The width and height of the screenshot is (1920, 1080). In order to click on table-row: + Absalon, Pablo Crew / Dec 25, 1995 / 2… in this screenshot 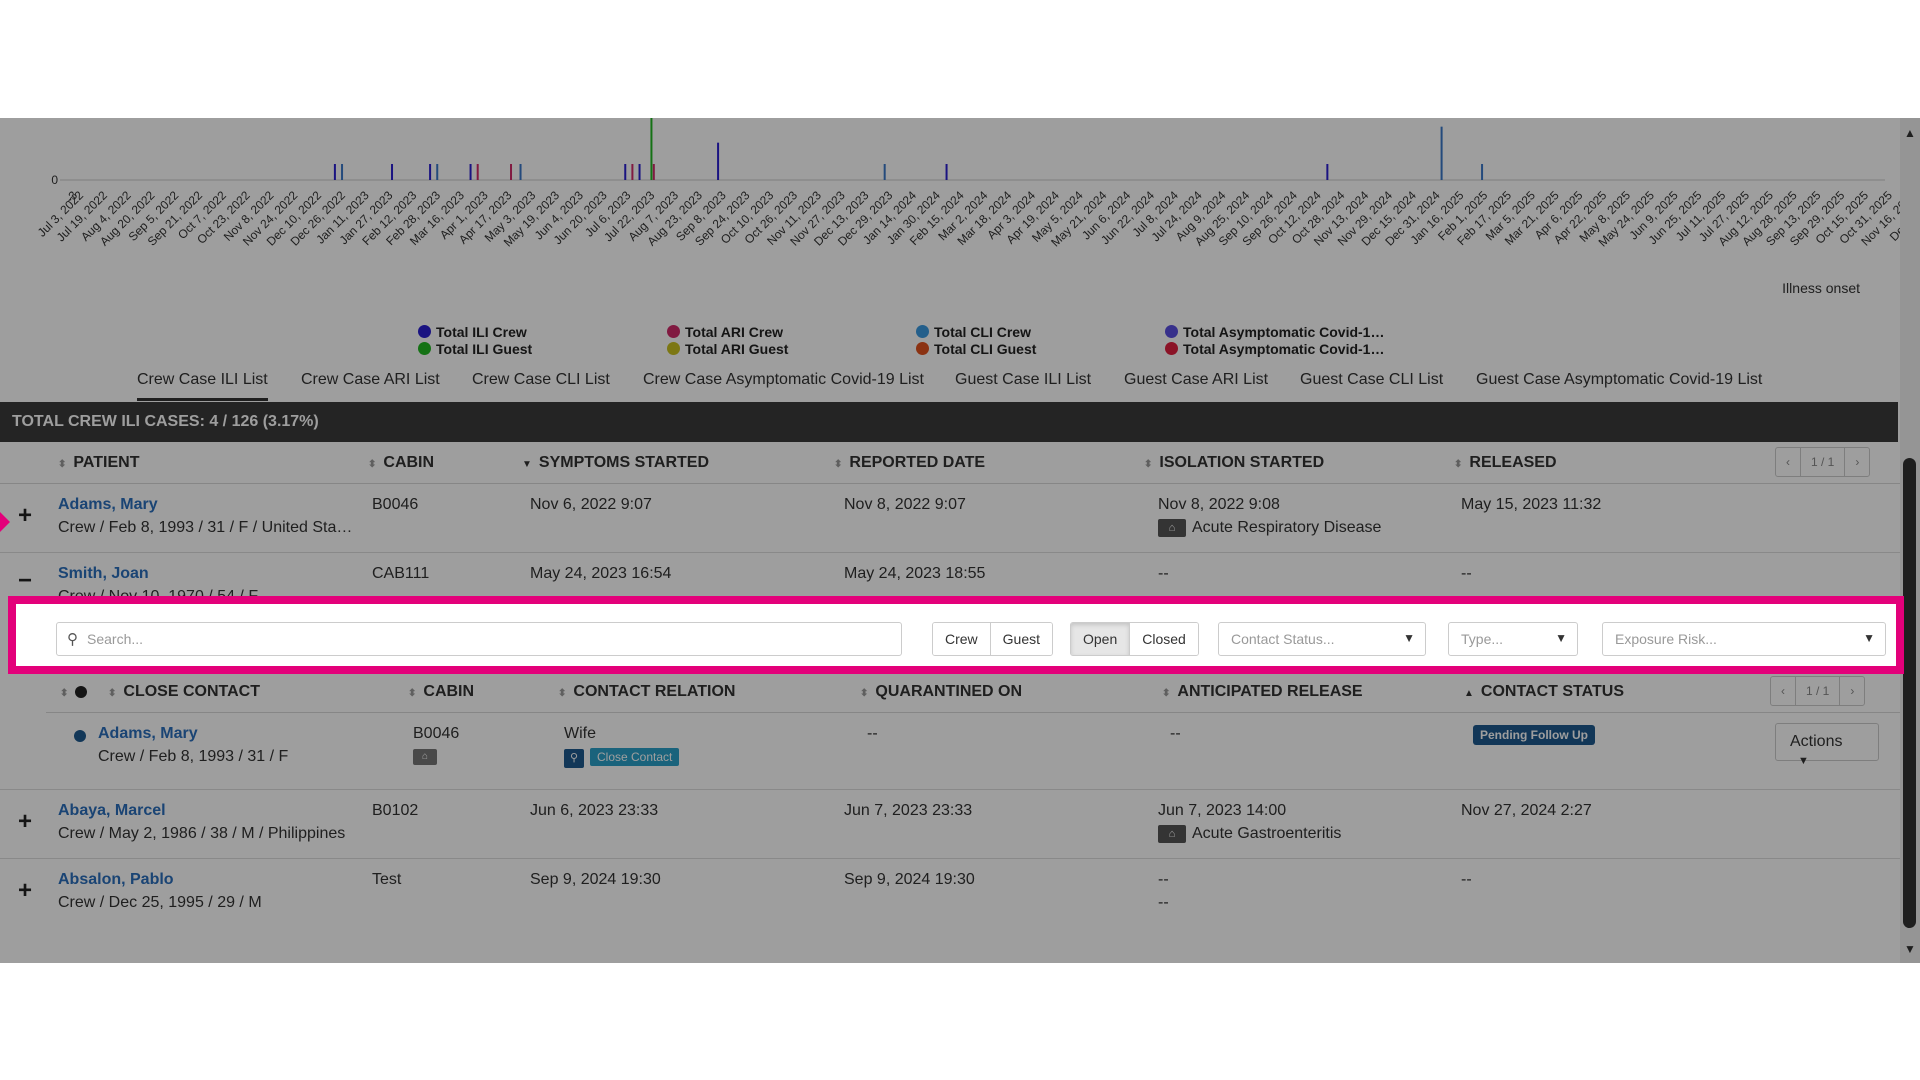, I will do `click(950, 893)`.